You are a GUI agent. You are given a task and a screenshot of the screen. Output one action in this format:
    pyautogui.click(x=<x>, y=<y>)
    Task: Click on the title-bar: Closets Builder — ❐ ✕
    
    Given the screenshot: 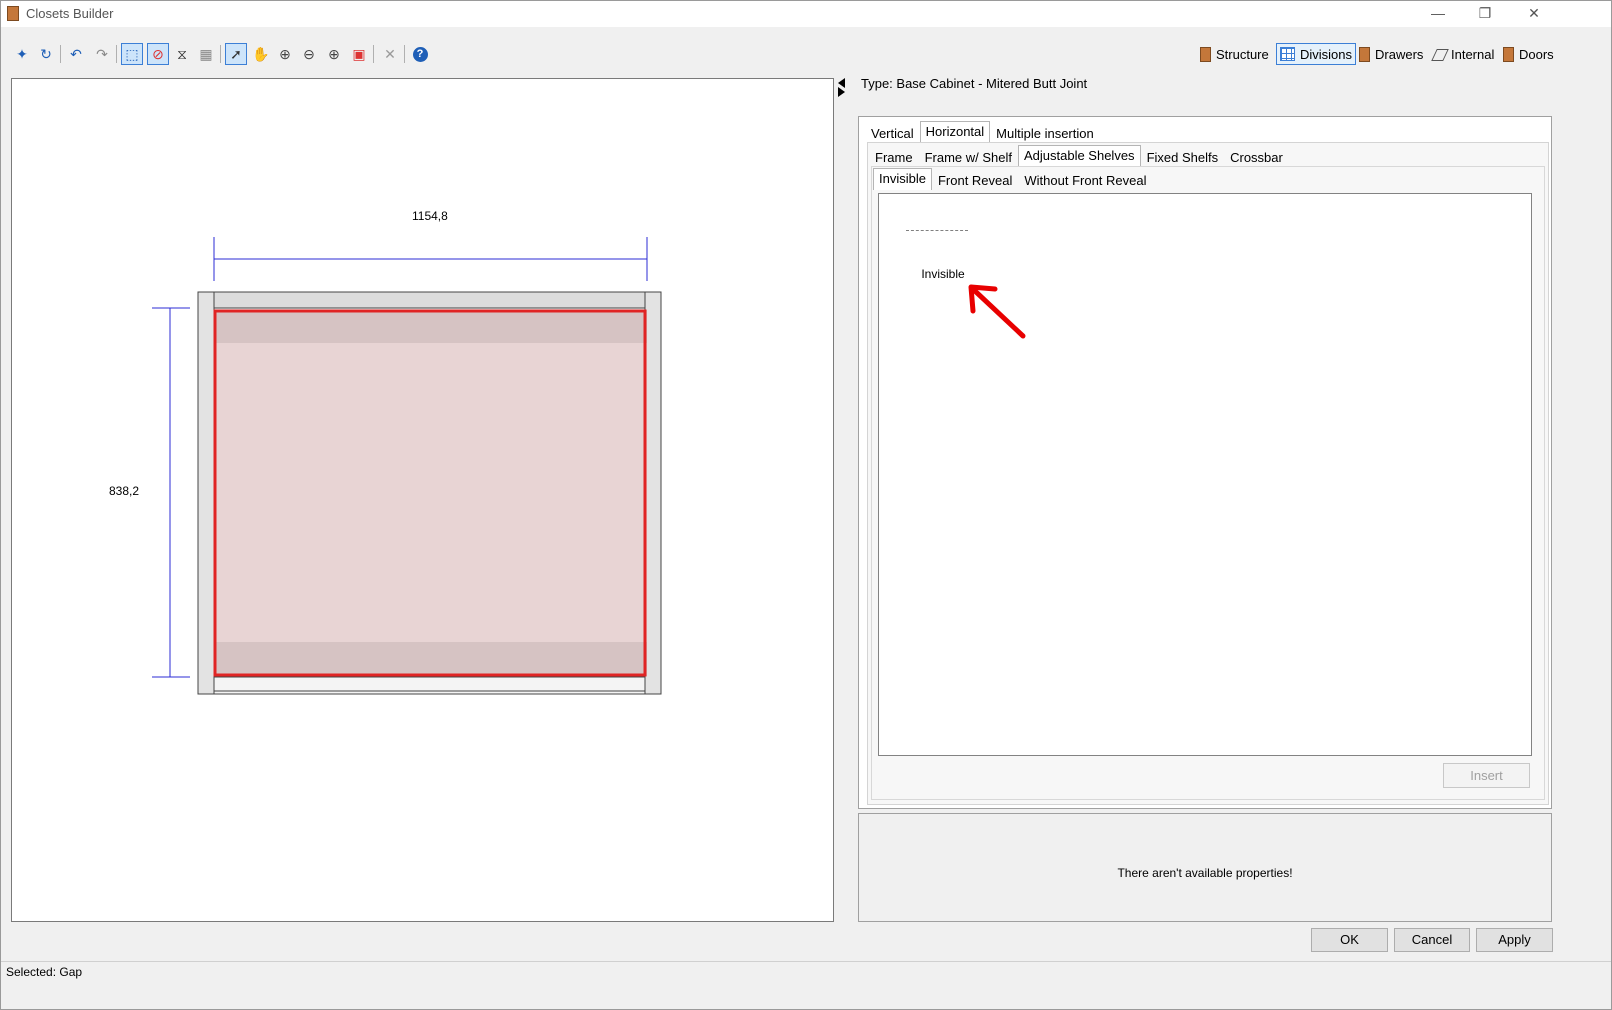 What is the action you would take?
    pyautogui.click(x=806, y=14)
    